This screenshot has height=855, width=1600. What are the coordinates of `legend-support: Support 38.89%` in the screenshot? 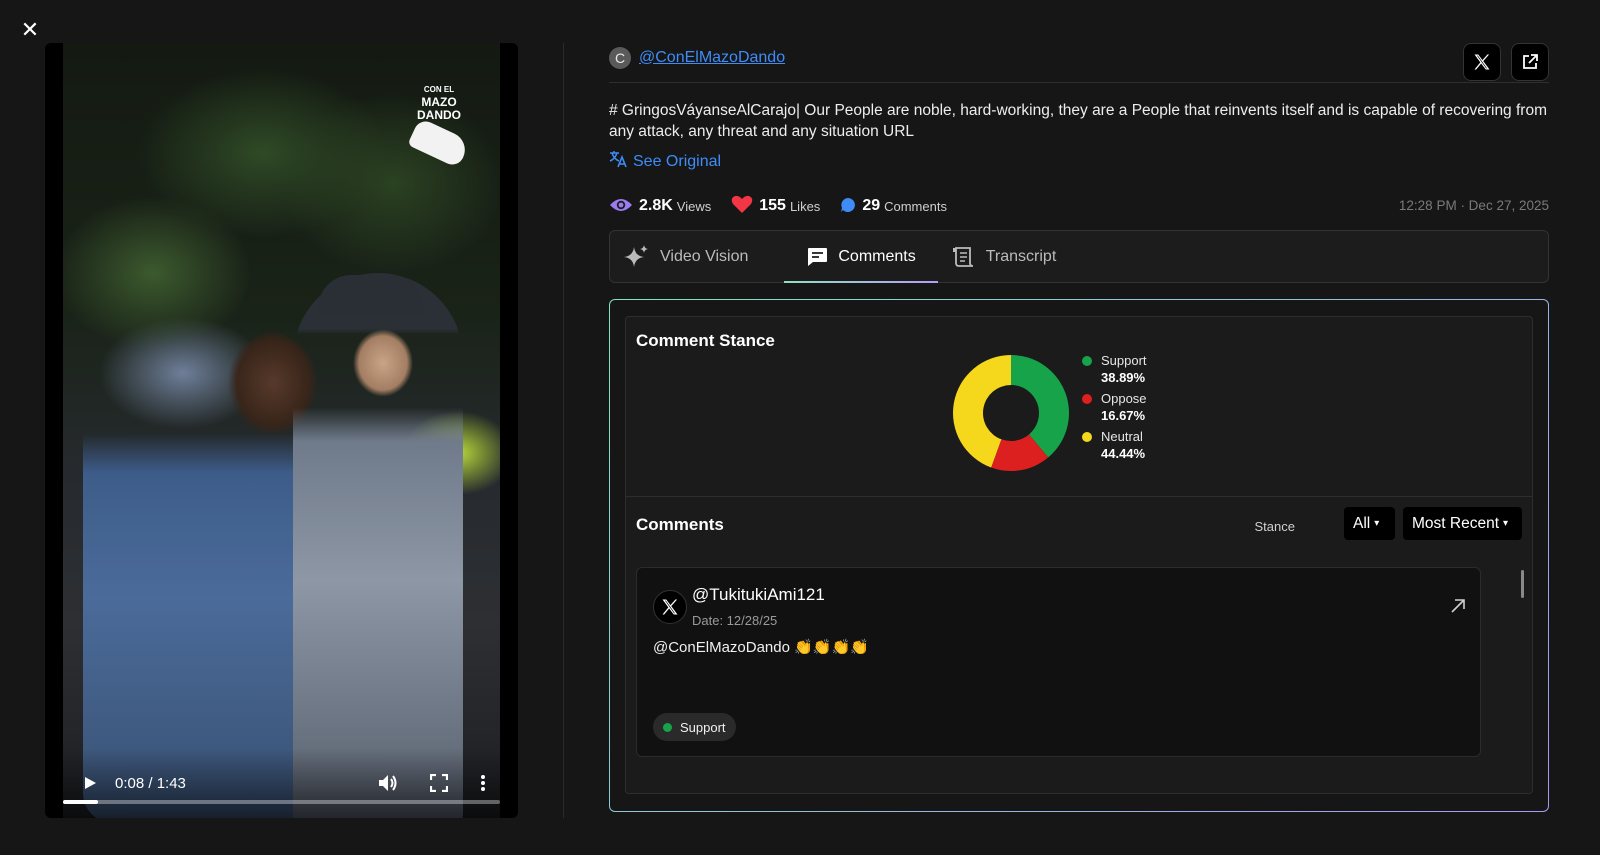 It's located at (1114, 369).